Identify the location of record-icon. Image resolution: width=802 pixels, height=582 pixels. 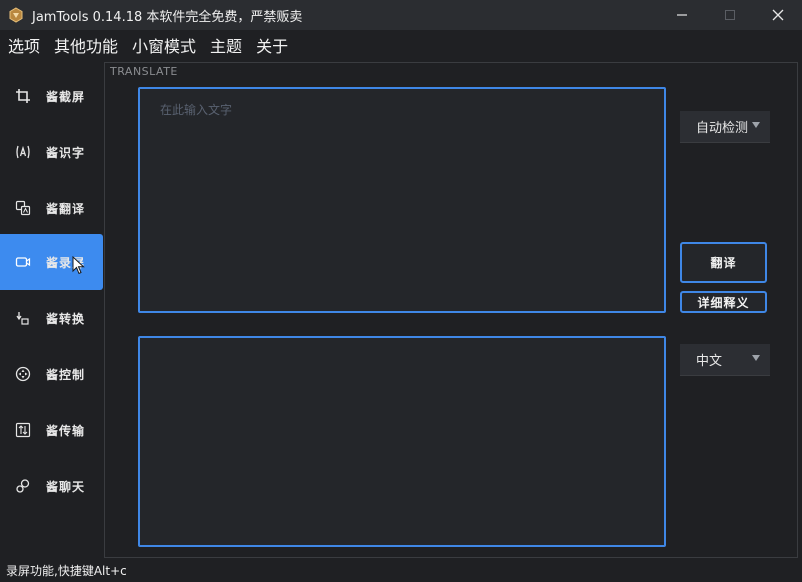
(23, 262).